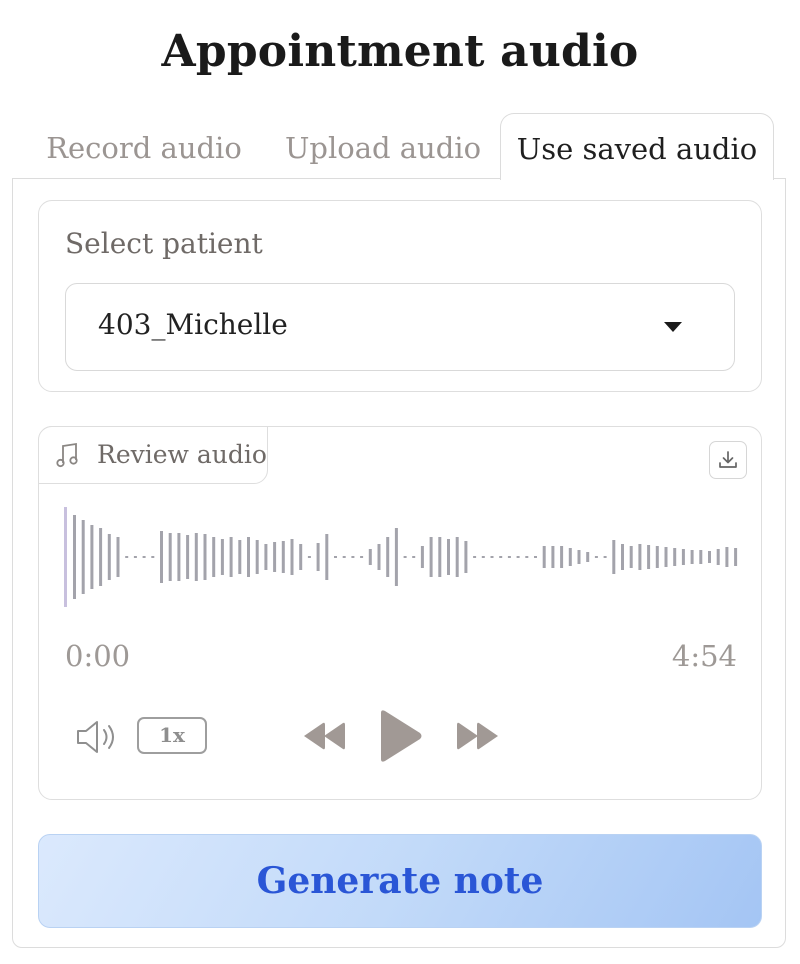  What do you see at coordinates (98, 656) in the screenshot?
I see `current-time: 0:00` at bounding box center [98, 656].